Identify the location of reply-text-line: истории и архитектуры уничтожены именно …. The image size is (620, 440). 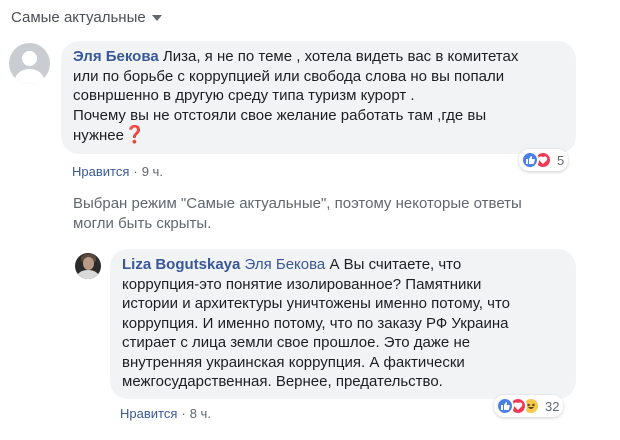
(316, 303).